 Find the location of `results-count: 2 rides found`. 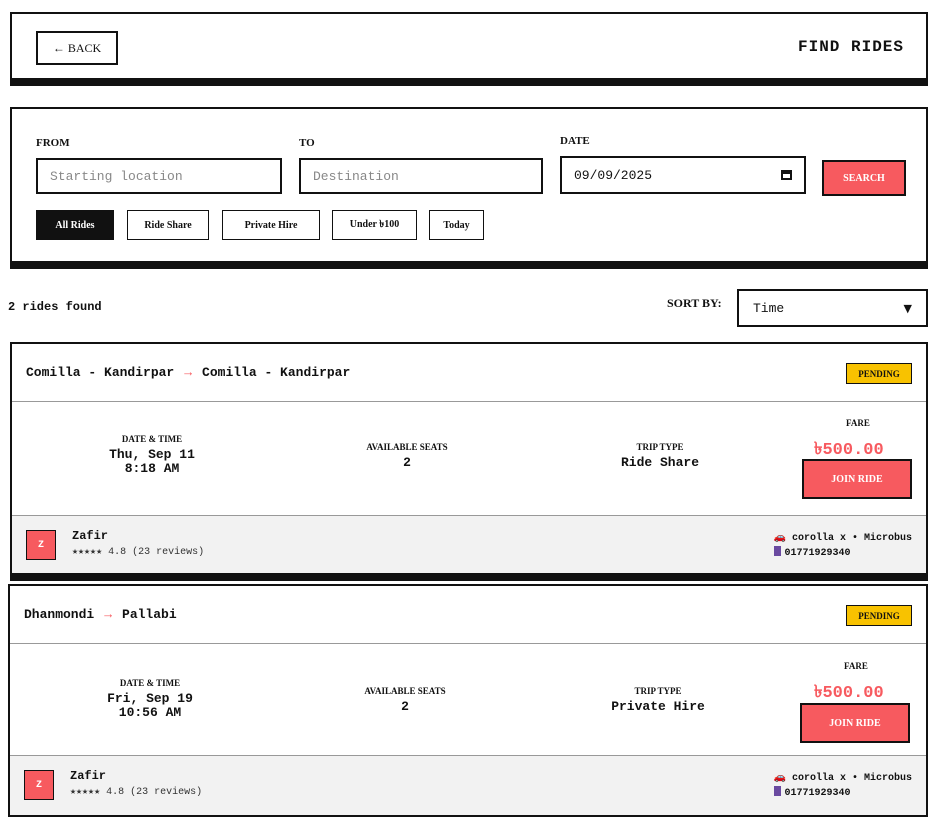

results-count: 2 rides found is located at coordinates (55, 307).